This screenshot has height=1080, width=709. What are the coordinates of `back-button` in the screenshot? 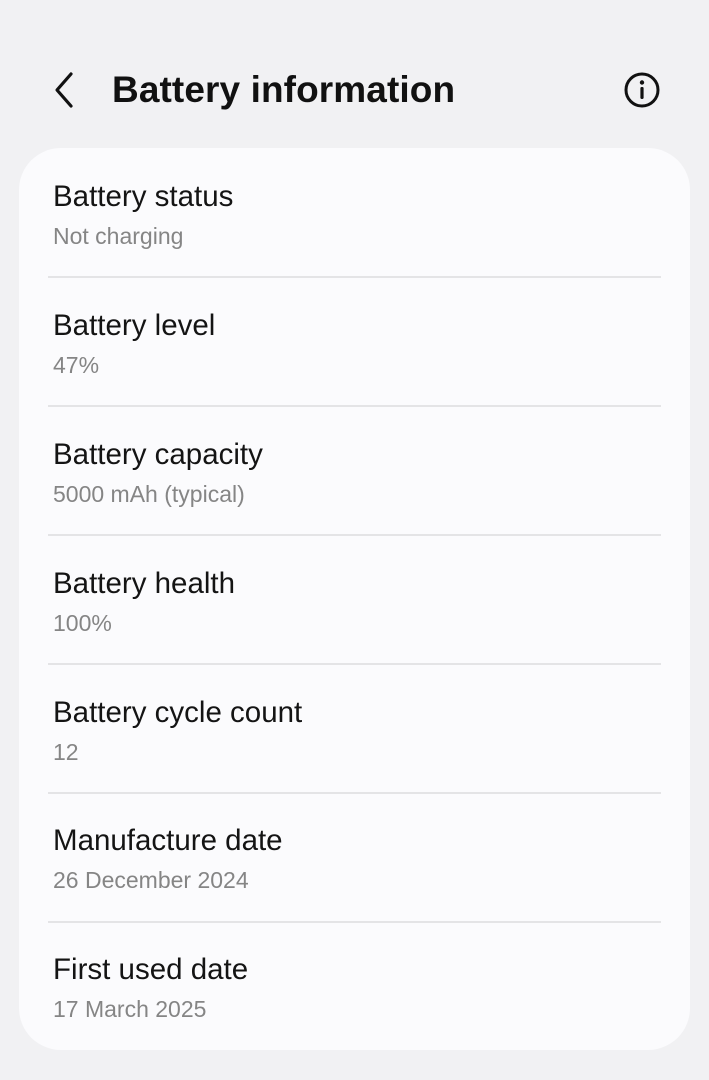 It's located at (64, 90).